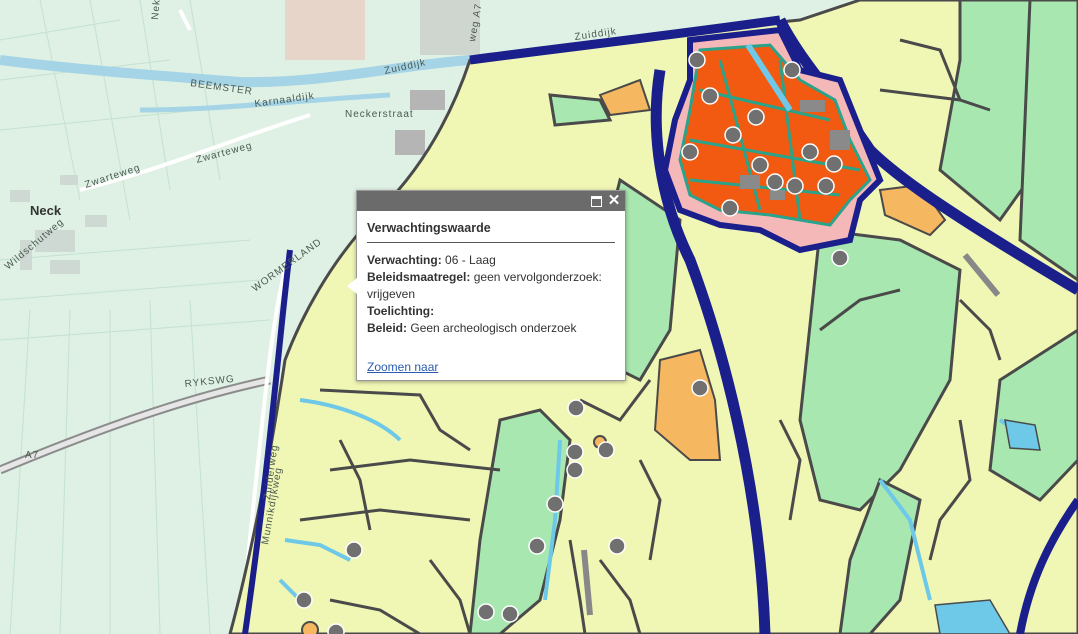  Describe the element at coordinates (491, 232) in the screenshot. I see `popup-title: Verwachtingswaarde` at that location.